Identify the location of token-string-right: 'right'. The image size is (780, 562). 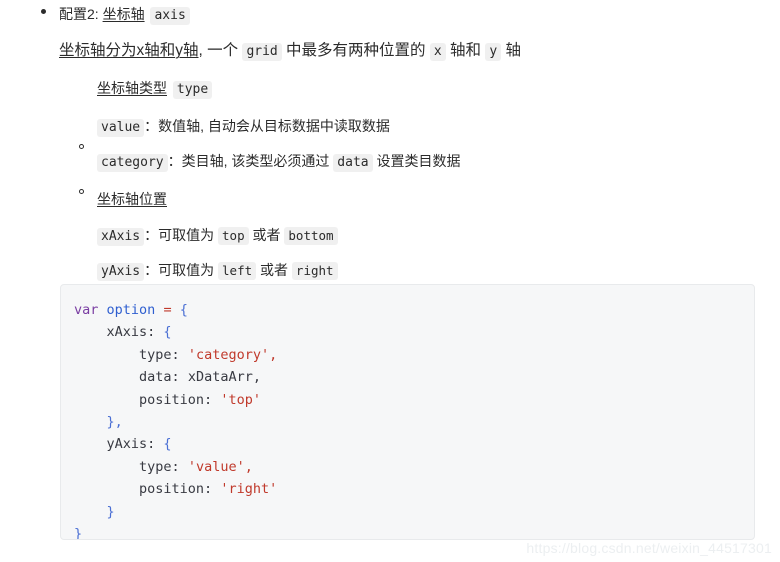
(249, 489).